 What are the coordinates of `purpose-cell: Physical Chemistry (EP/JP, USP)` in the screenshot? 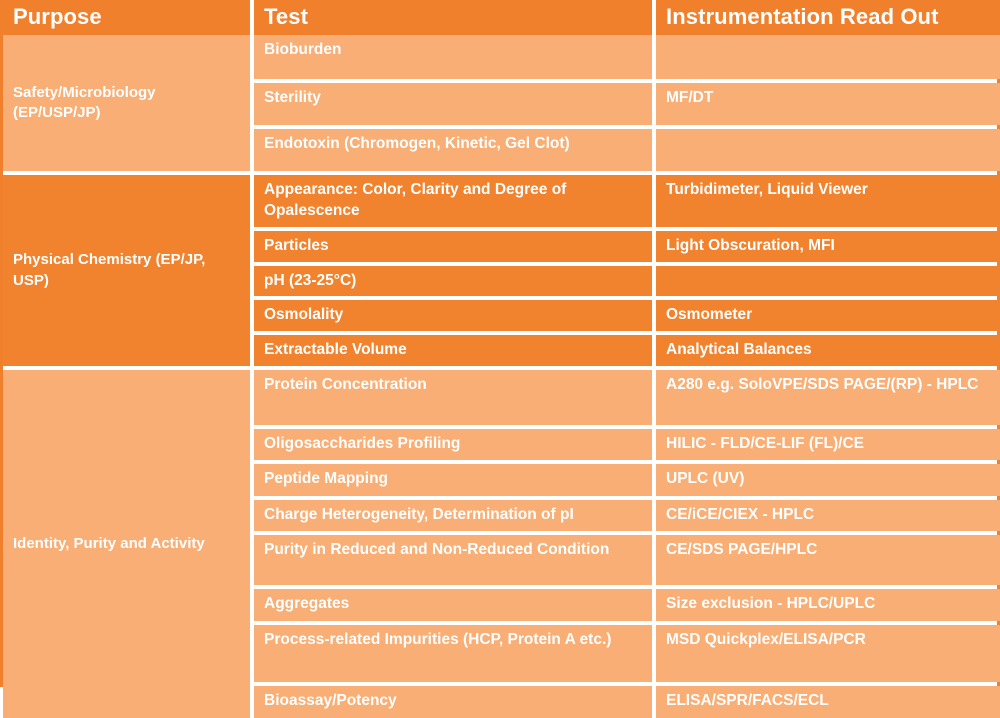 It's located at (126, 270).